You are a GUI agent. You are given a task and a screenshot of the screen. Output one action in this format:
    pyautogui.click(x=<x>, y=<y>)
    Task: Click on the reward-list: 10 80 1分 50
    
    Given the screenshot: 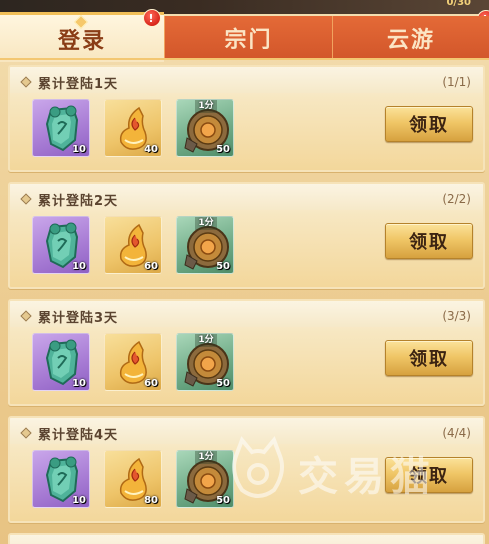 What is the action you would take?
    pyautogui.click(x=133, y=481)
    